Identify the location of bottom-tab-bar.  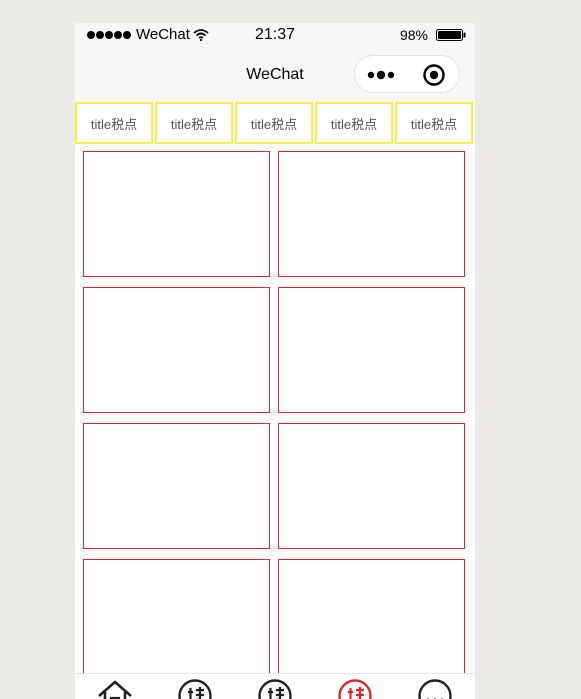
(275, 686).